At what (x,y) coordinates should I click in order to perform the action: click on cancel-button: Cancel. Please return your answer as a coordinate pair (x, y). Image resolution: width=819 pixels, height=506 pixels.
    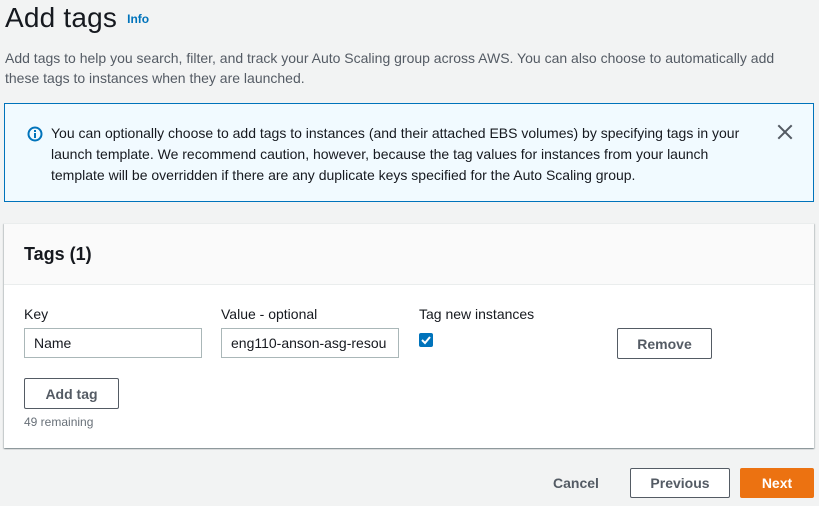
    Looking at the image, I should click on (576, 483).